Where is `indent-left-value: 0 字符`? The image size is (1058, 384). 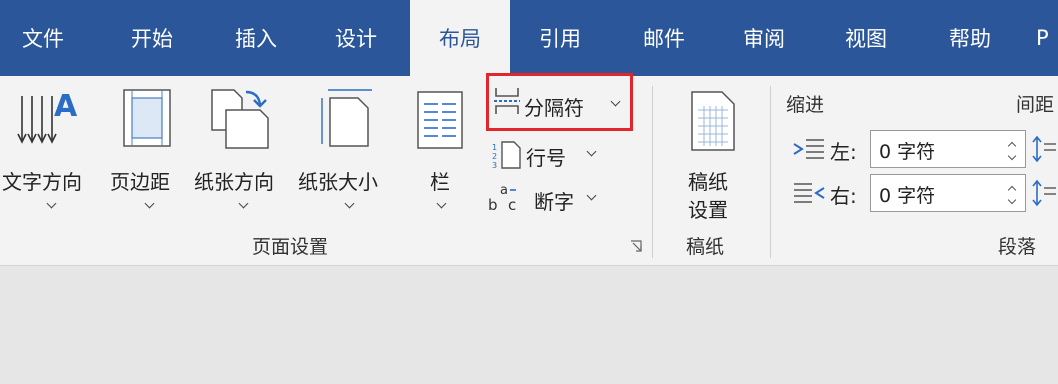
indent-left-value: 0 字符 is located at coordinates (907, 150).